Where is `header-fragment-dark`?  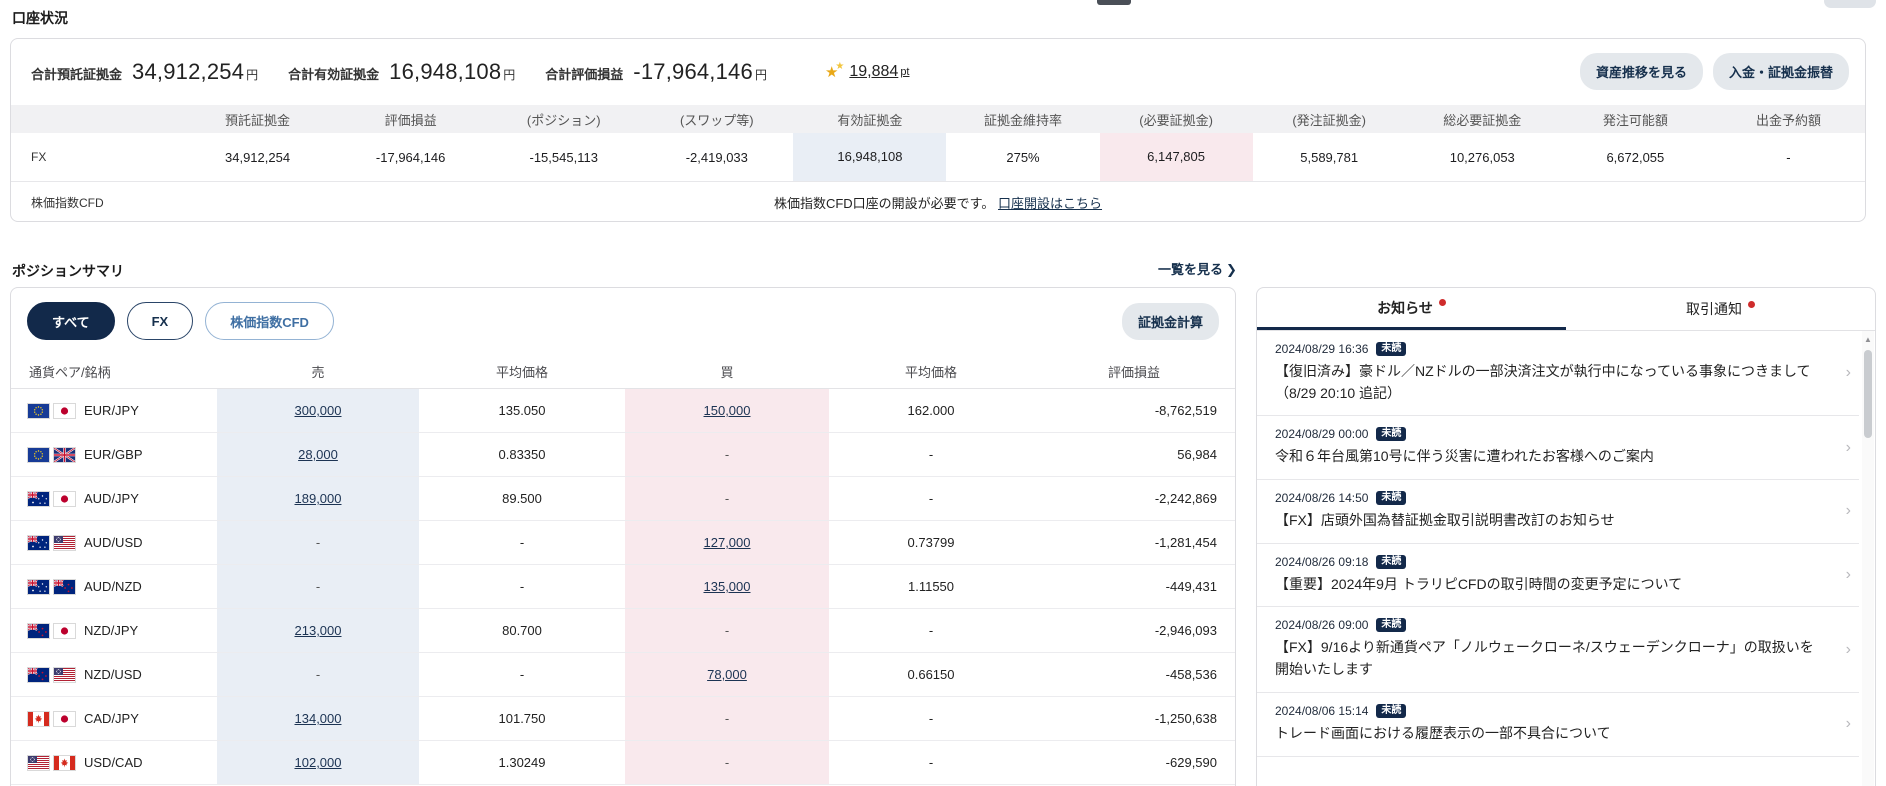 header-fragment-dark is located at coordinates (1114, 2).